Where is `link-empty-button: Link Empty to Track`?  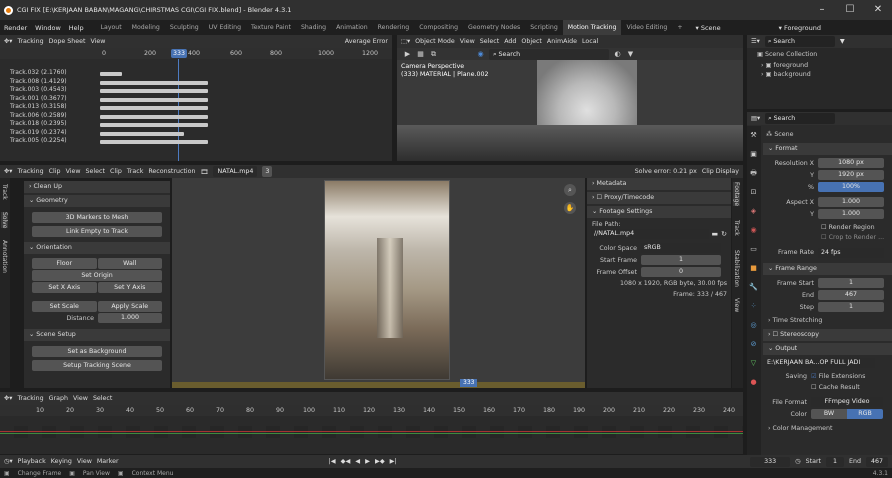 link-empty-button: Link Empty to Track is located at coordinates (97, 231).